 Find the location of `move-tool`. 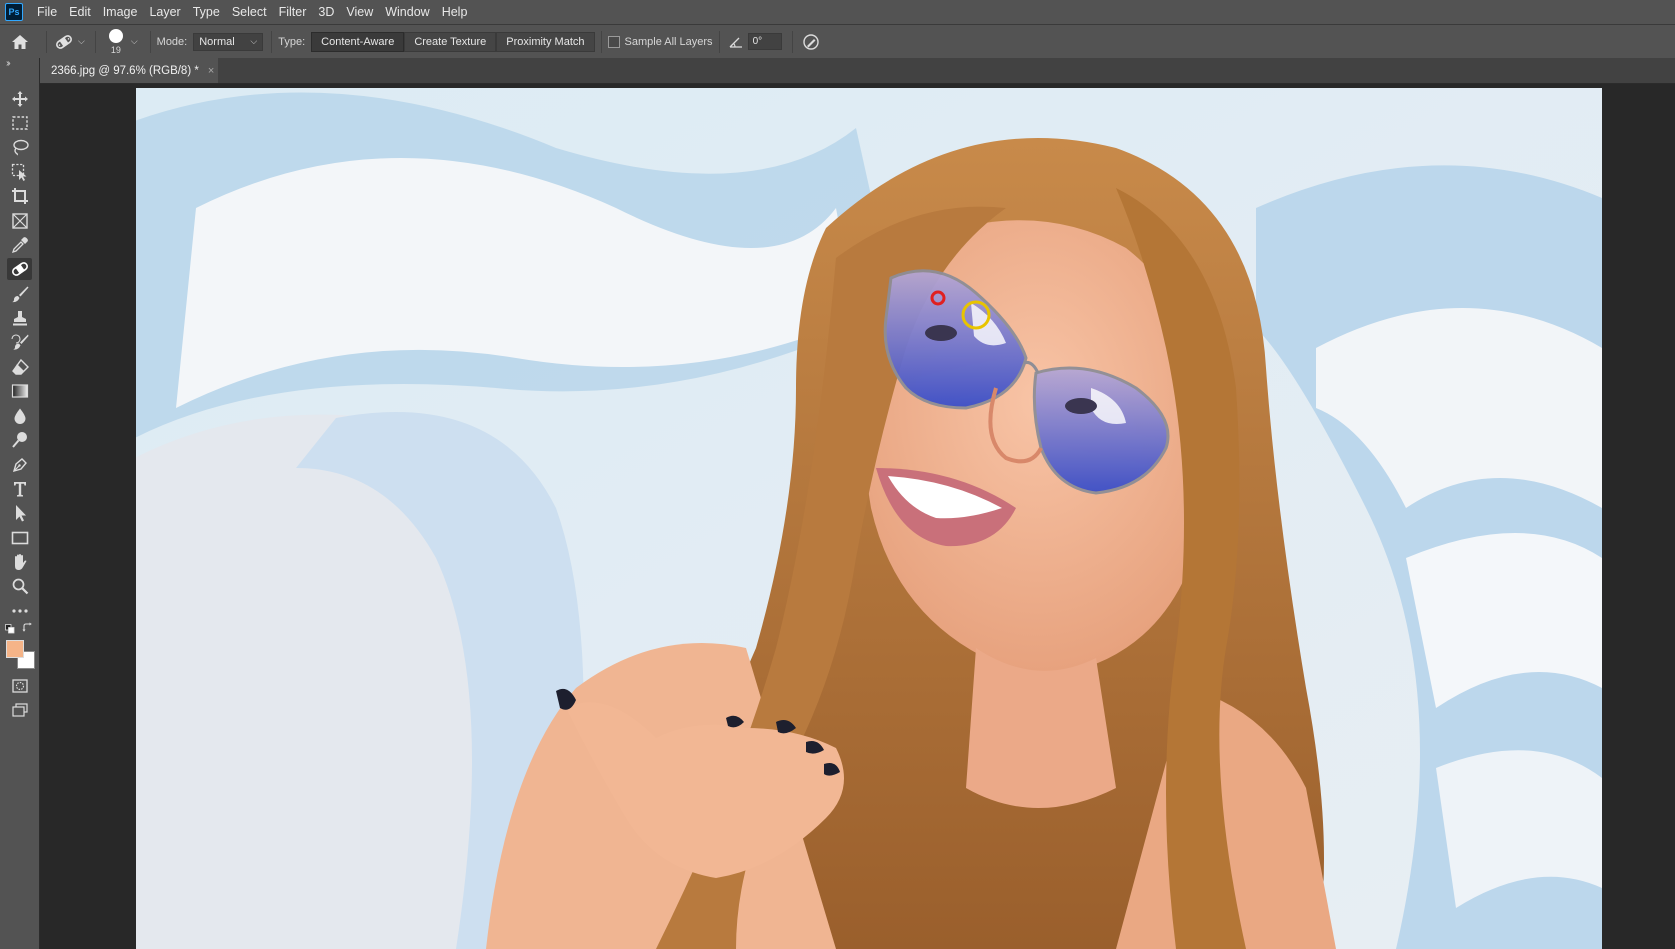

move-tool is located at coordinates (19, 99).